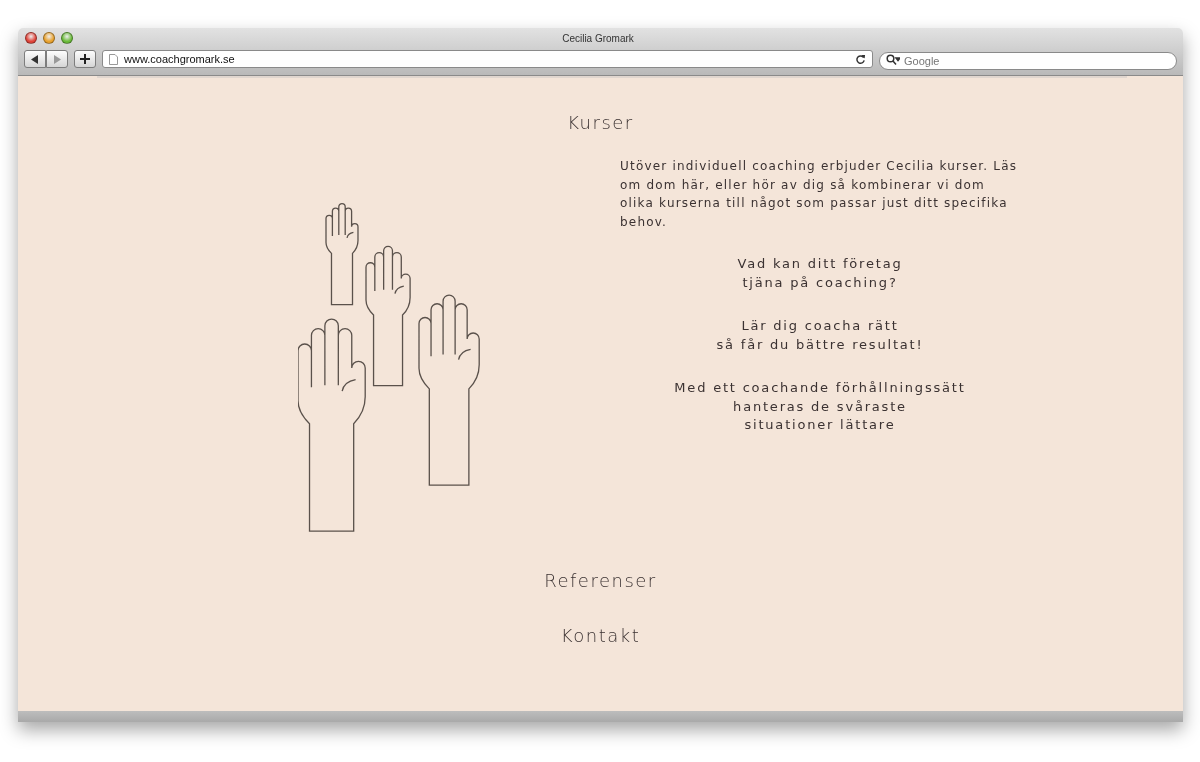  Describe the element at coordinates (598, 38) in the screenshot. I see `window-title: Cecilia Gromark` at that location.